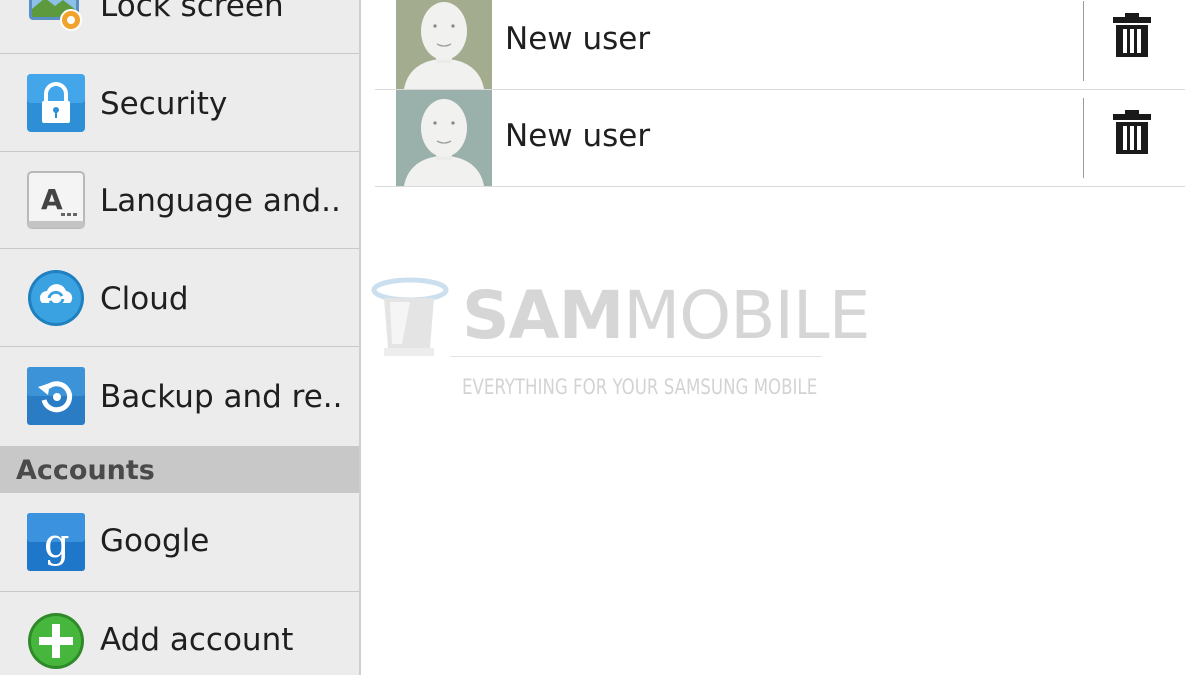 Image resolution: width=1200 pixels, height=675 pixels. What do you see at coordinates (410, 319) in the screenshot?
I see `watermark-logo-icon` at bounding box center [410, 319].